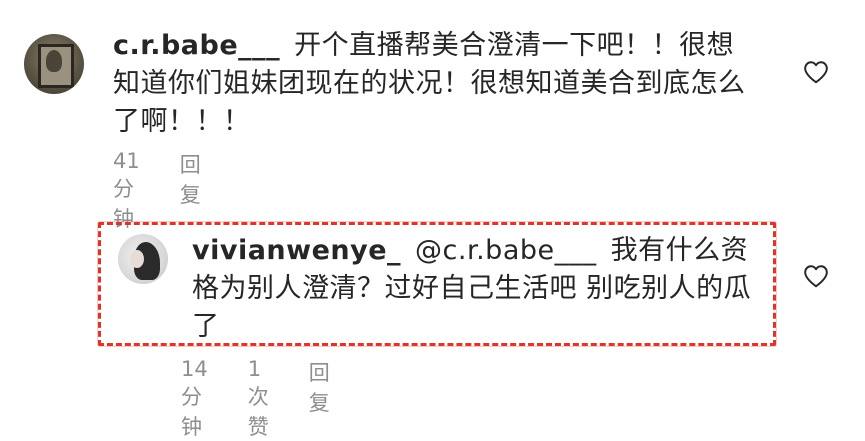  Describe the element at coordinates (126, 190) in the screenshot. I see `comment-time: 41分钟` at that location.